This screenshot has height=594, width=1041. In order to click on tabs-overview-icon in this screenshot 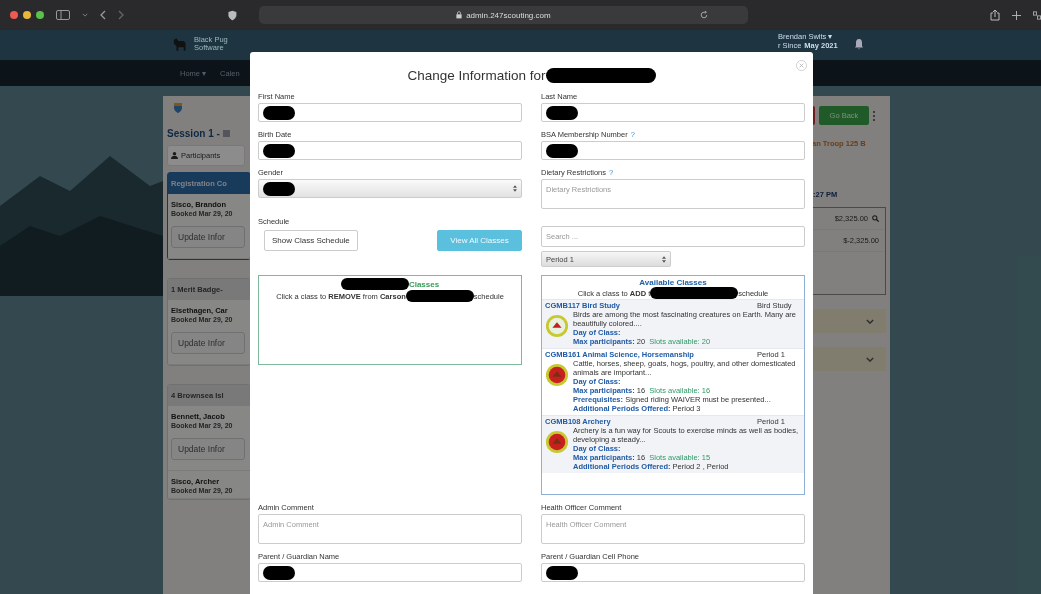, I will do `click(1037, 15)`.